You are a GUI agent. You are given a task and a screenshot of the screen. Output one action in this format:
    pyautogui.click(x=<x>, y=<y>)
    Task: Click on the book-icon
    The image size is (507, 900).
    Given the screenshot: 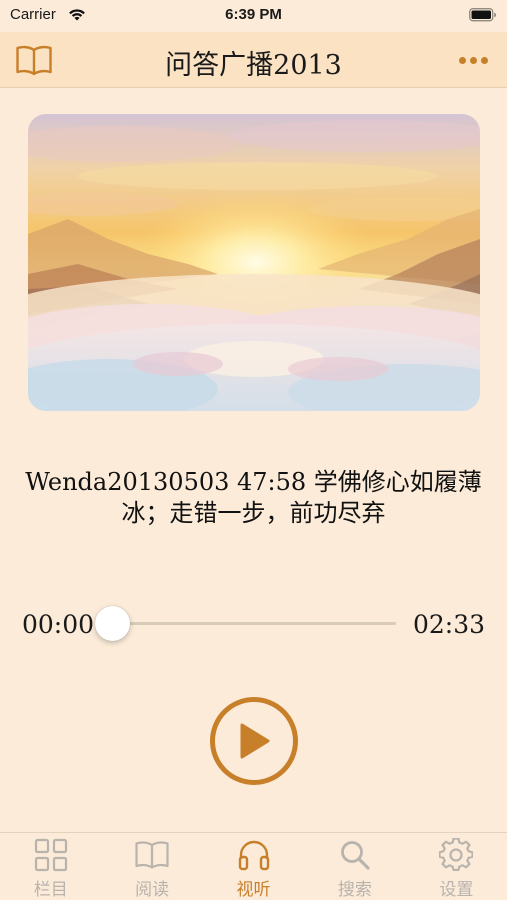 What is the action you would take?
    pyautogui.click(x=152, y=854)
    